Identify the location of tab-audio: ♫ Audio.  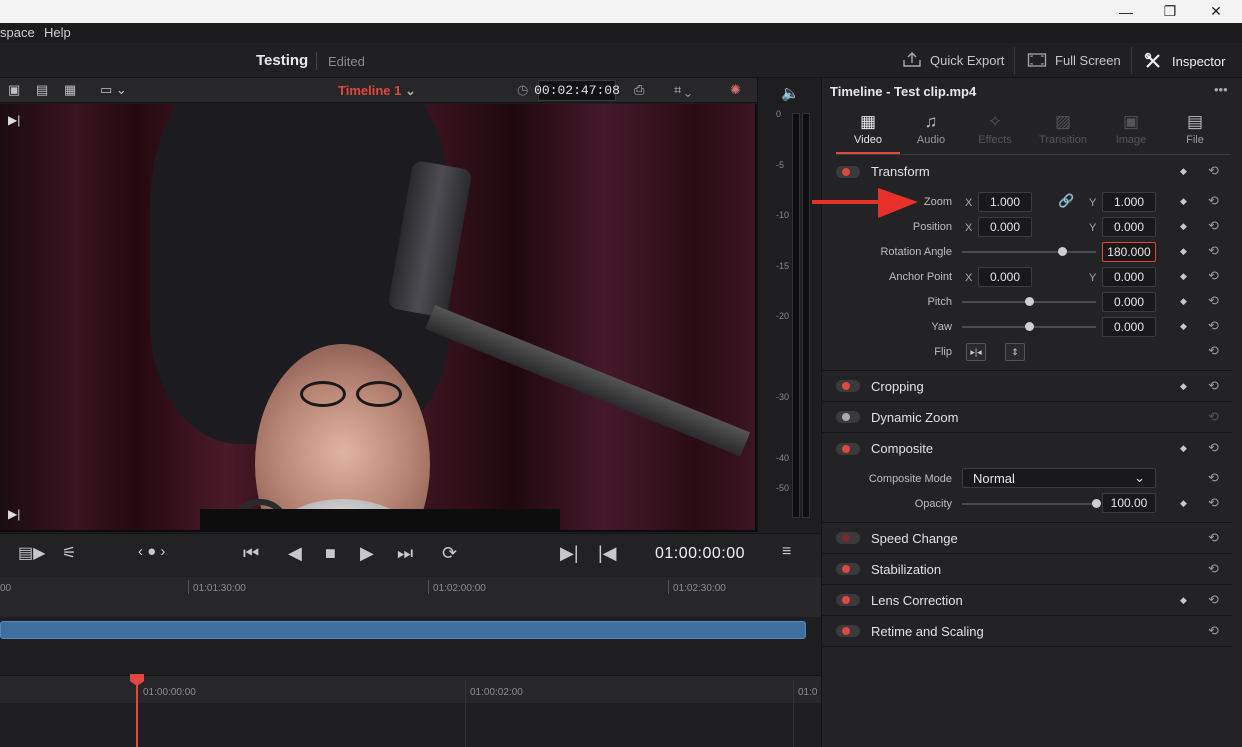
(931, 129).